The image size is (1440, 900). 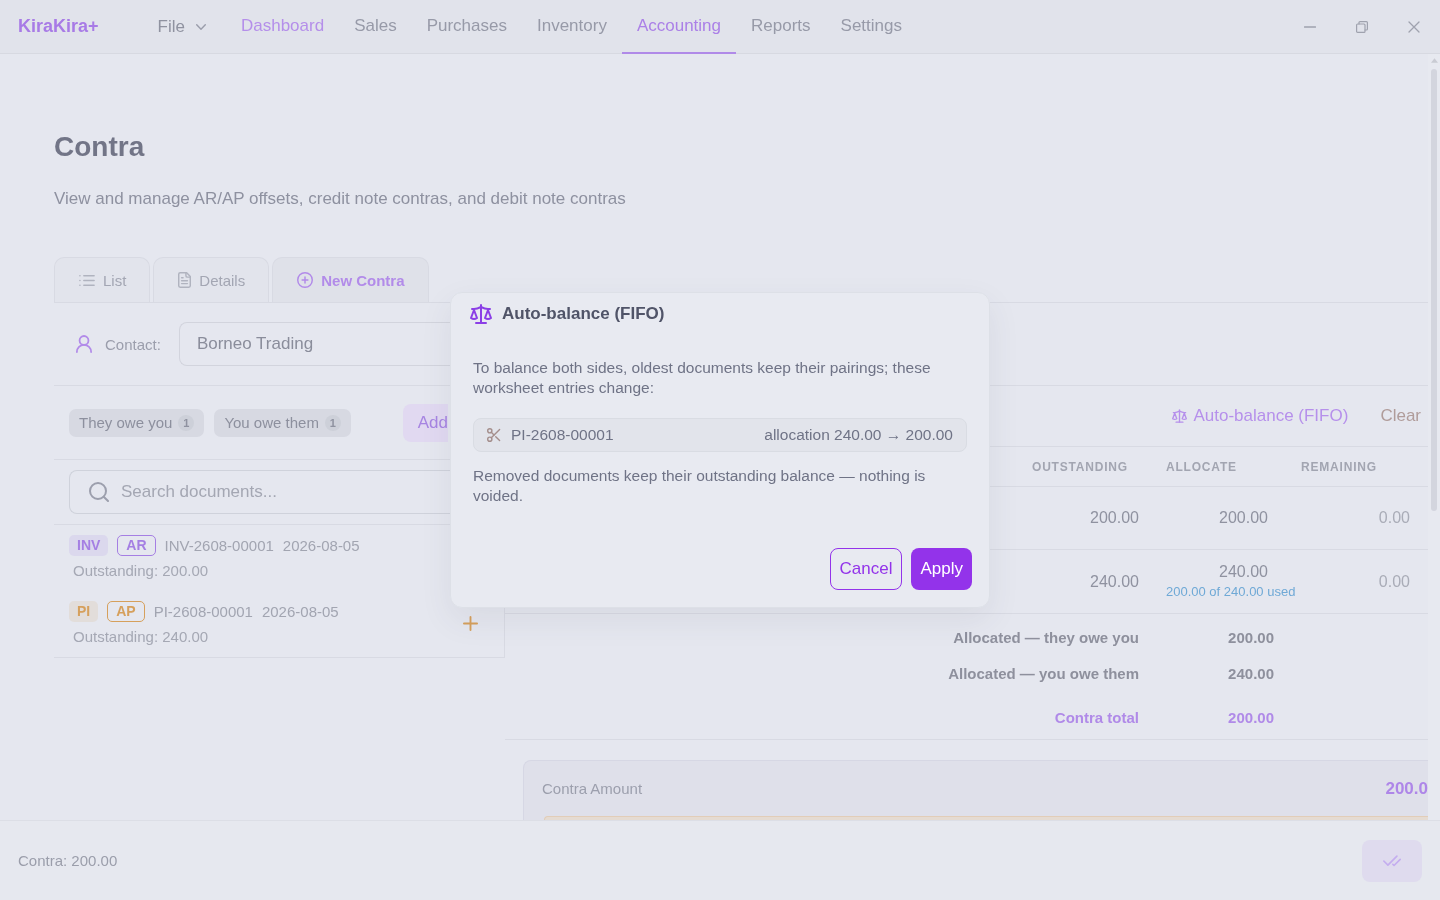 What do you see at coordinates (282, 422) in the screenshot?
I see `filter-chip: You owe them 1` at bounding box center [282, 422].